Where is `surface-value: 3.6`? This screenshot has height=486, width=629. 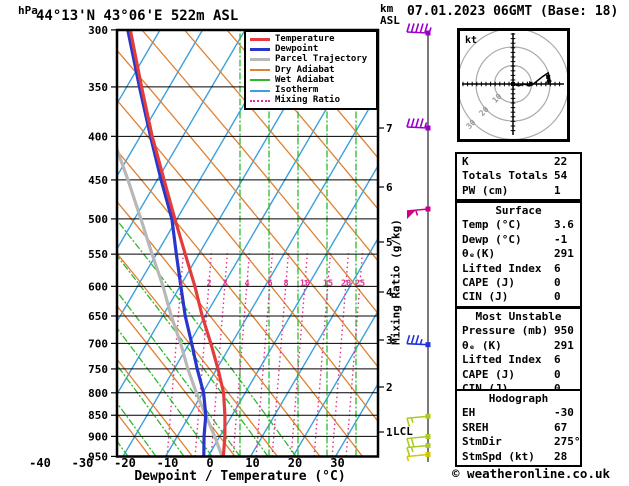 surface-value: 3.6 is located at coordinates (564, 225).